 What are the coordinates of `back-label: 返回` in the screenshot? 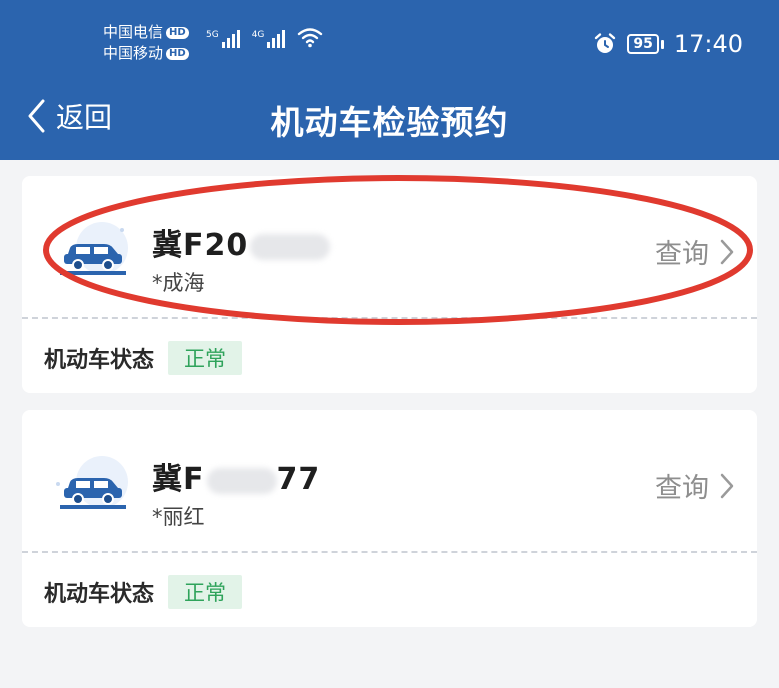 It's located at (84, 117).